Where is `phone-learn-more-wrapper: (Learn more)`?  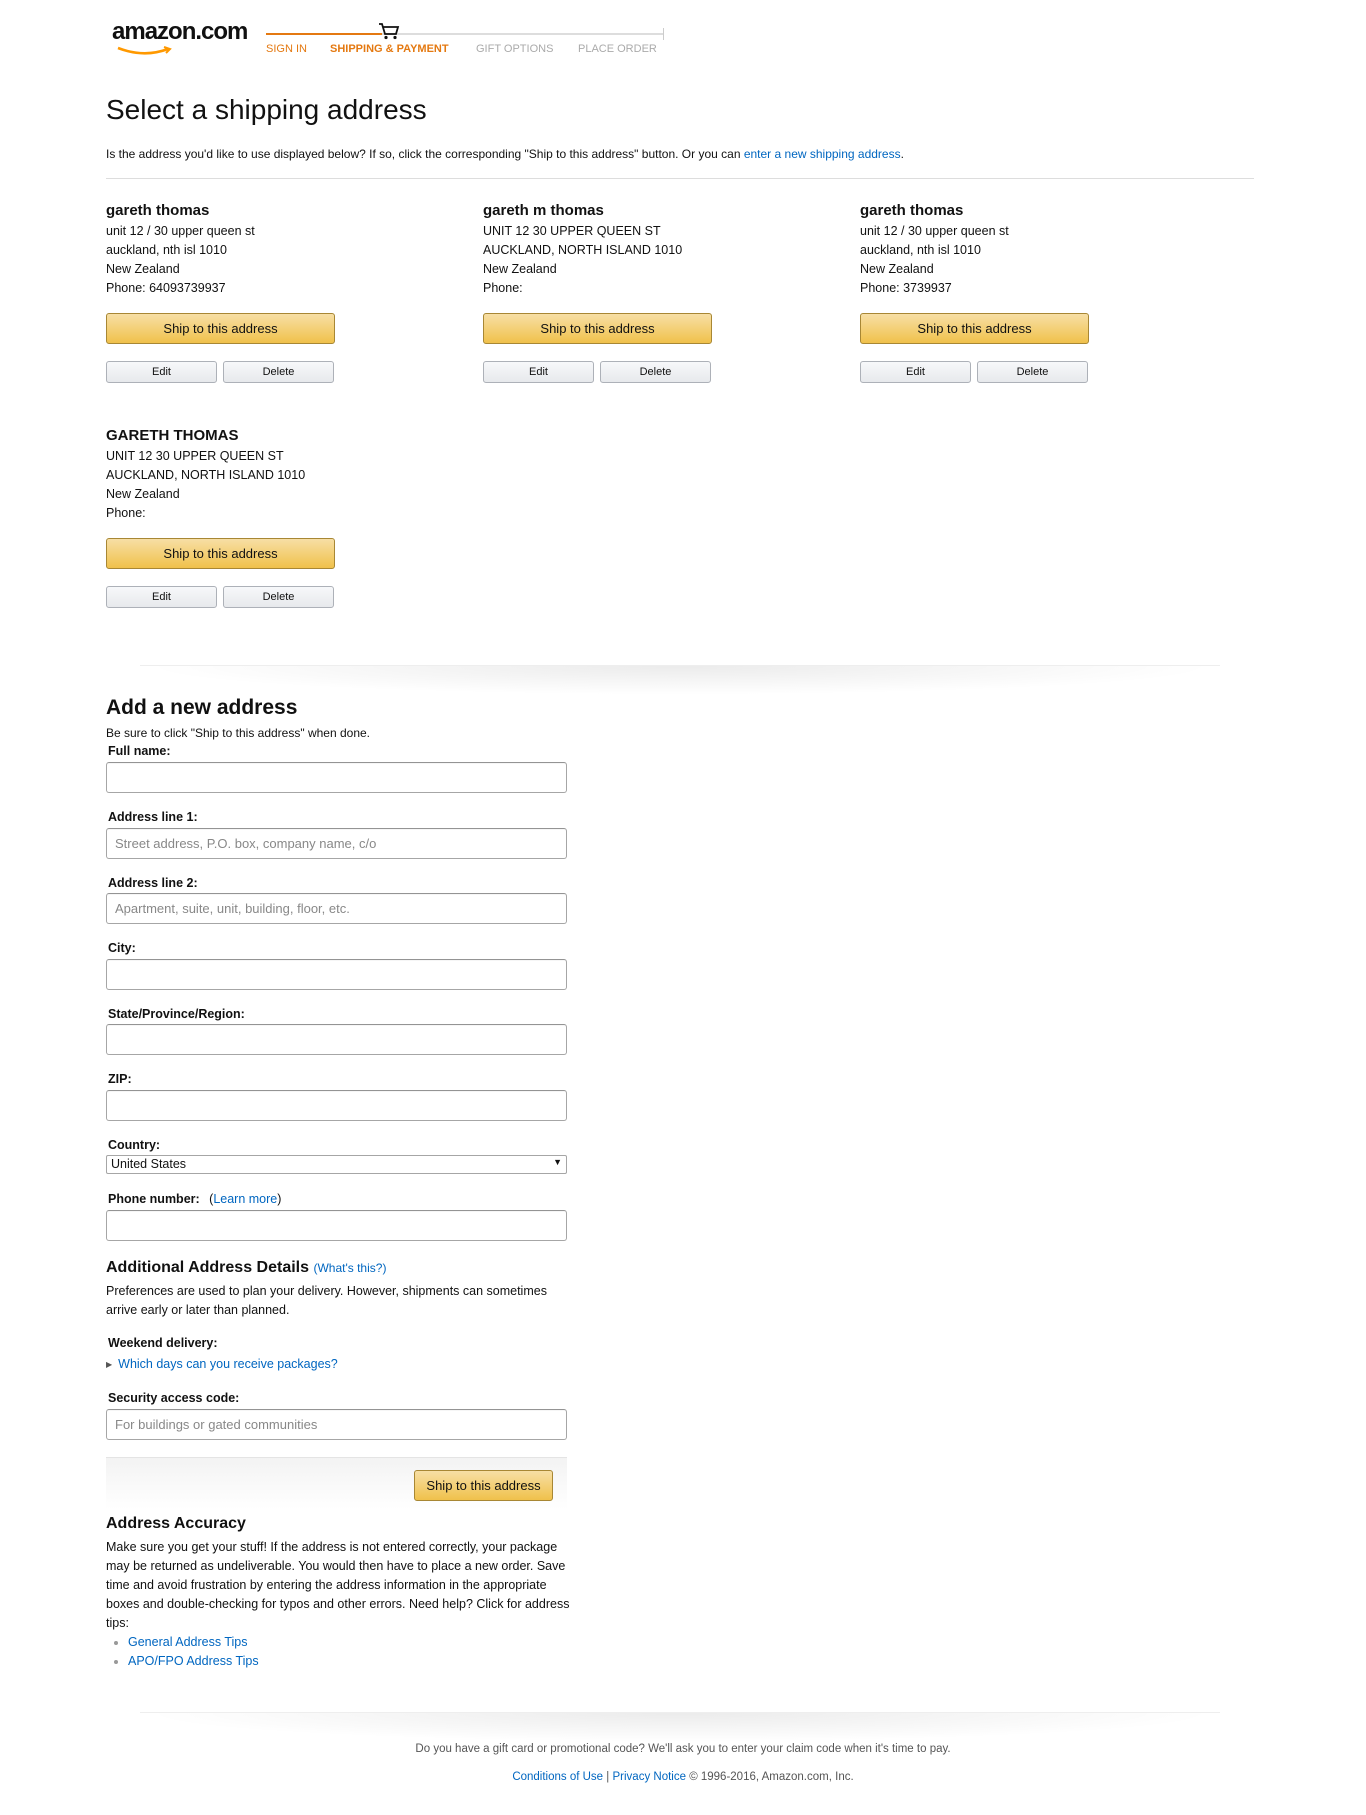 phone-learn-more-wrapper: (Learn more) is located at coordinates (245, 1199).